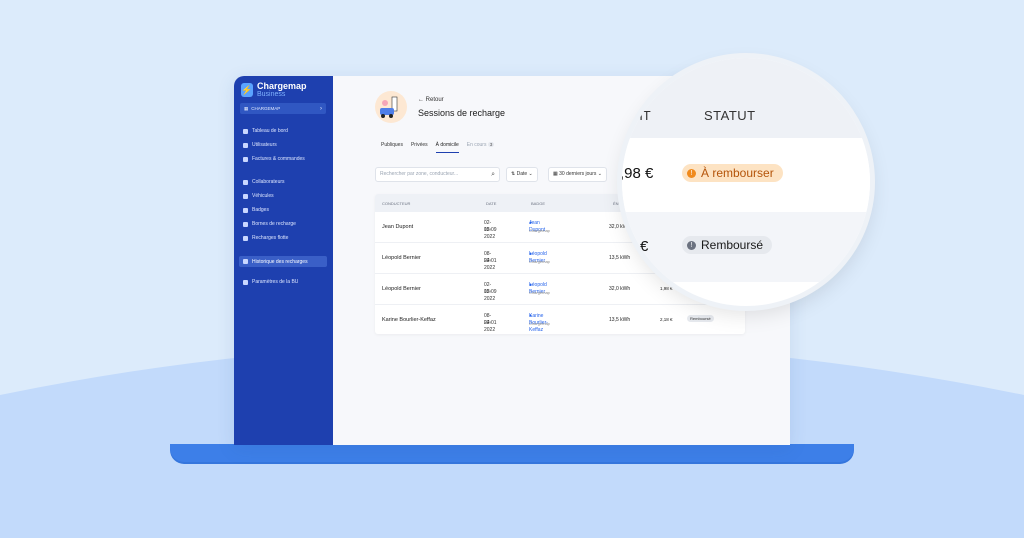  I want to click on gear-icon, so click(245, 282).